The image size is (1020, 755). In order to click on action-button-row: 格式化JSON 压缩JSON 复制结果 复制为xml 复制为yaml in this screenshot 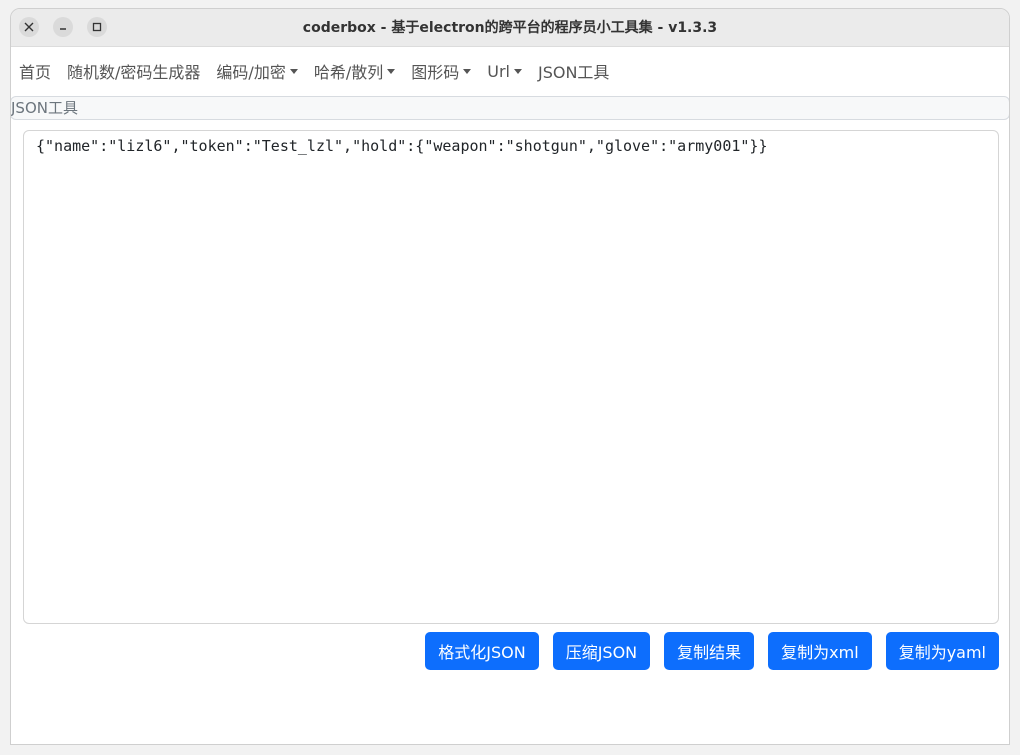, I will do `click(712, 651)`.